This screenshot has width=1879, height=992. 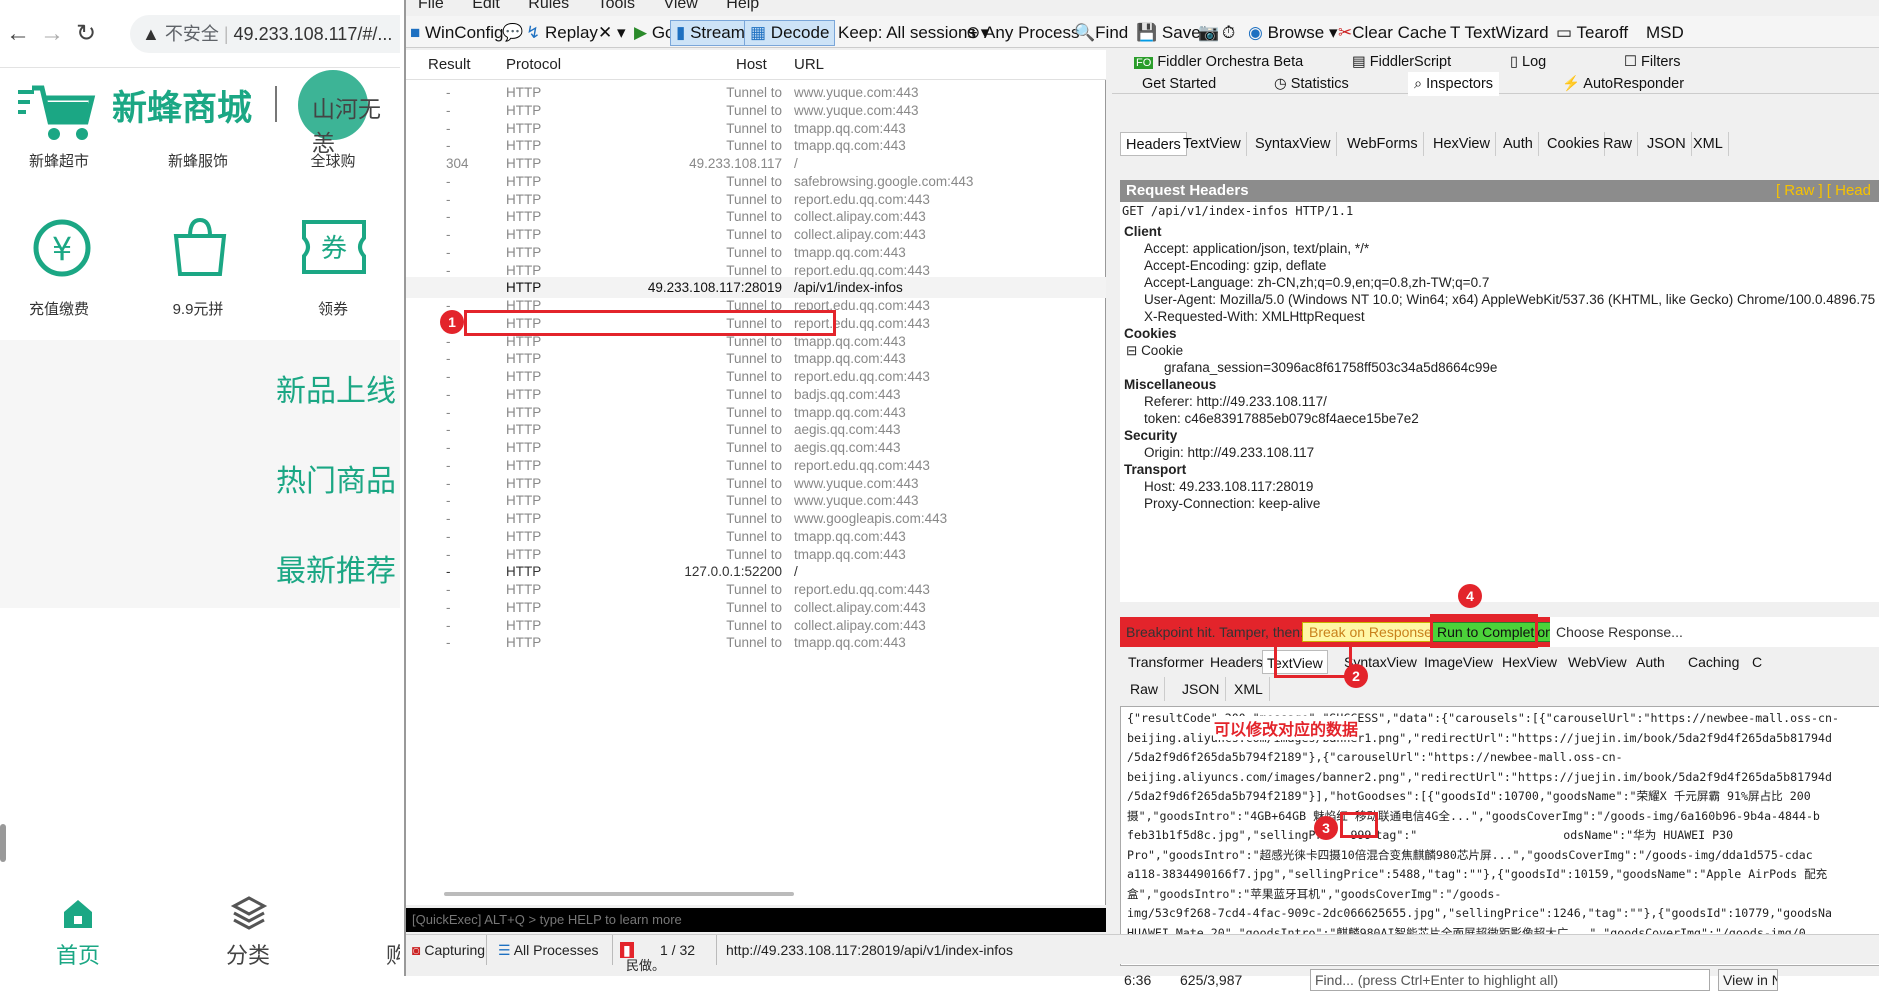 What do you see at coordinates (1634, 84) in the screenshot?
I see `tab-autoresponder-label: AutoResponder` at bounding box center [1634, 84].